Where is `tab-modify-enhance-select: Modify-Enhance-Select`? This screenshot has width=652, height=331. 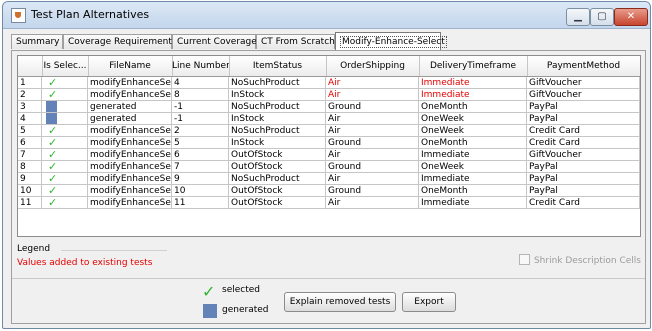 tab-modify-enhance-select: Modify-Enhance-Select is located at coordinates (391, 41).